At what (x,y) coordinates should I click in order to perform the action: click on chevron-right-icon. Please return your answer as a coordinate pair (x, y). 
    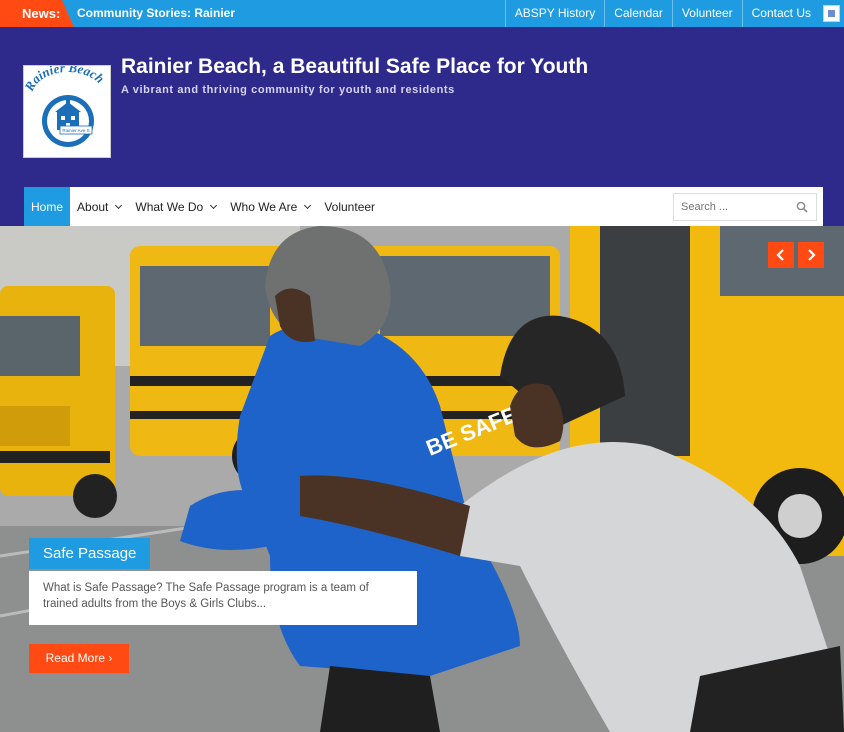
    Looking at the image, I should click on (812, 255).